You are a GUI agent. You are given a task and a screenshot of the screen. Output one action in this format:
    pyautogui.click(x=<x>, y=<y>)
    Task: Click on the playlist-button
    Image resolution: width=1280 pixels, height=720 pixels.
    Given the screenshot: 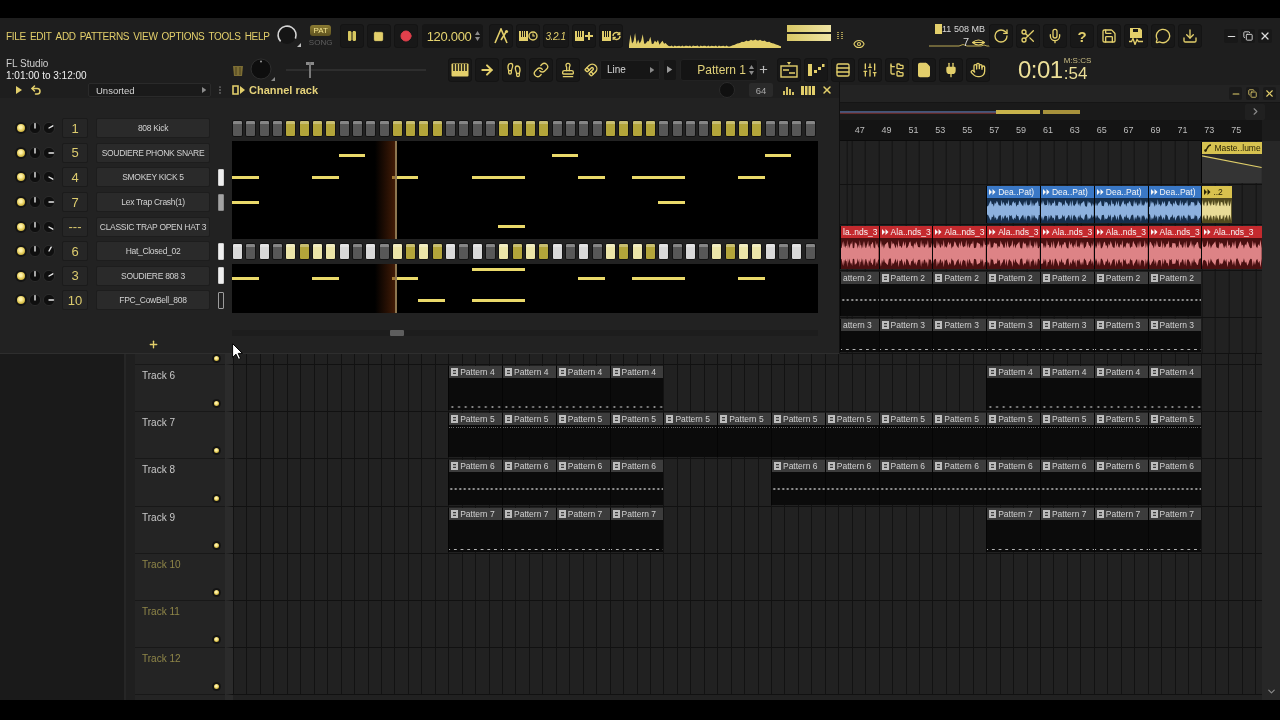 What is the action you would take?
    pyautogui.click(x=789, y=69)
    